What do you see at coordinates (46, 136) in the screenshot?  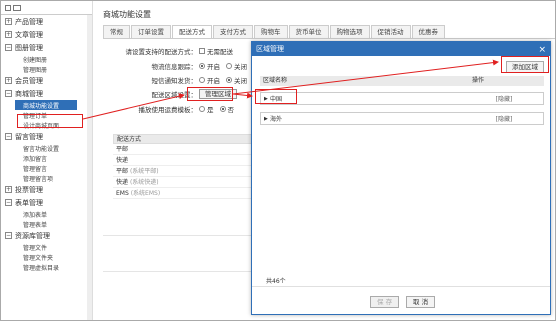 I see `sidebar-group-messages: − 留言管理` at bounding box center [46, 136].